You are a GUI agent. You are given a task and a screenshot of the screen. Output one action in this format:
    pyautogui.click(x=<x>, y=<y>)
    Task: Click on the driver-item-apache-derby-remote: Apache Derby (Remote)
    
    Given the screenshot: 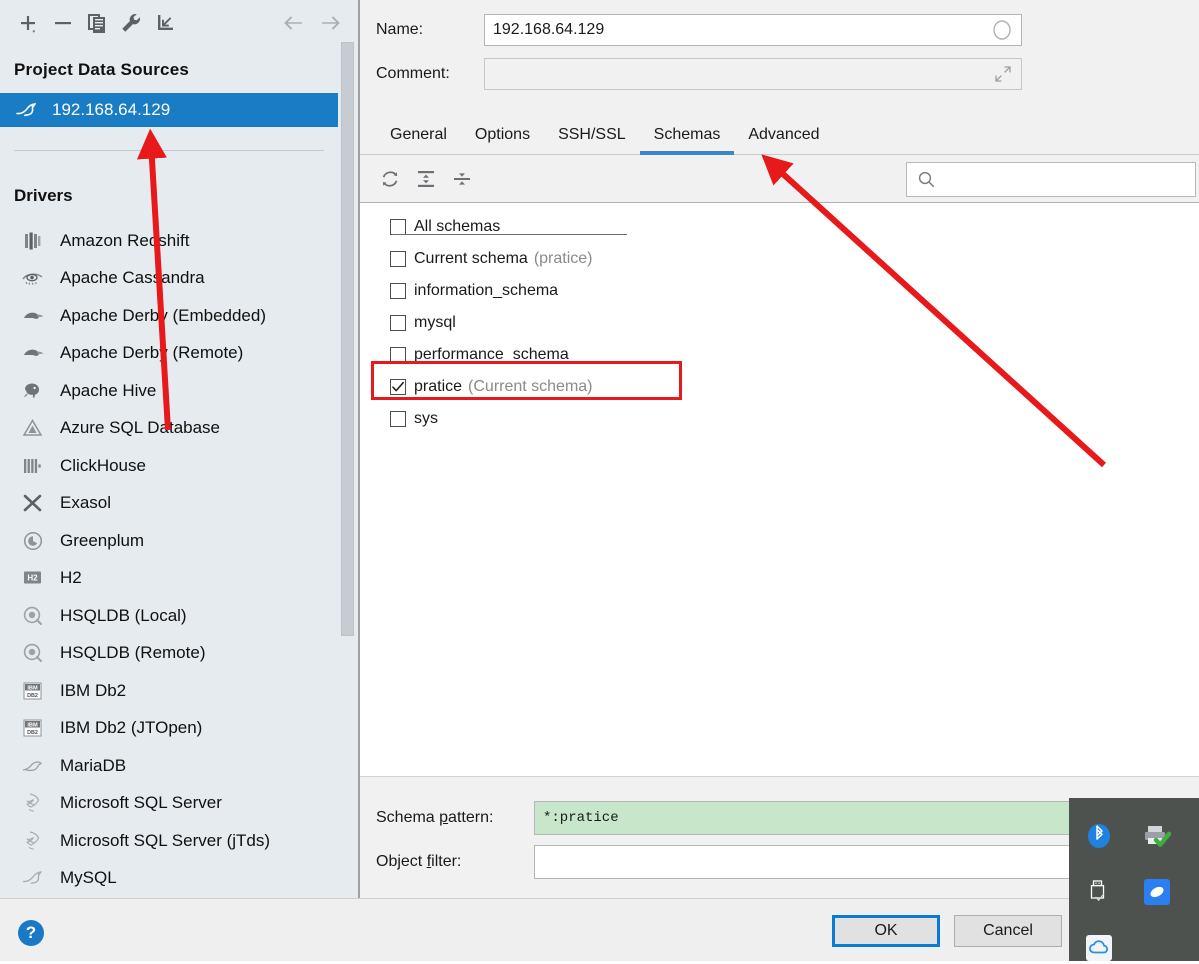 What is the action you would take?
    pyautogui.click(x=169, y=354)
    